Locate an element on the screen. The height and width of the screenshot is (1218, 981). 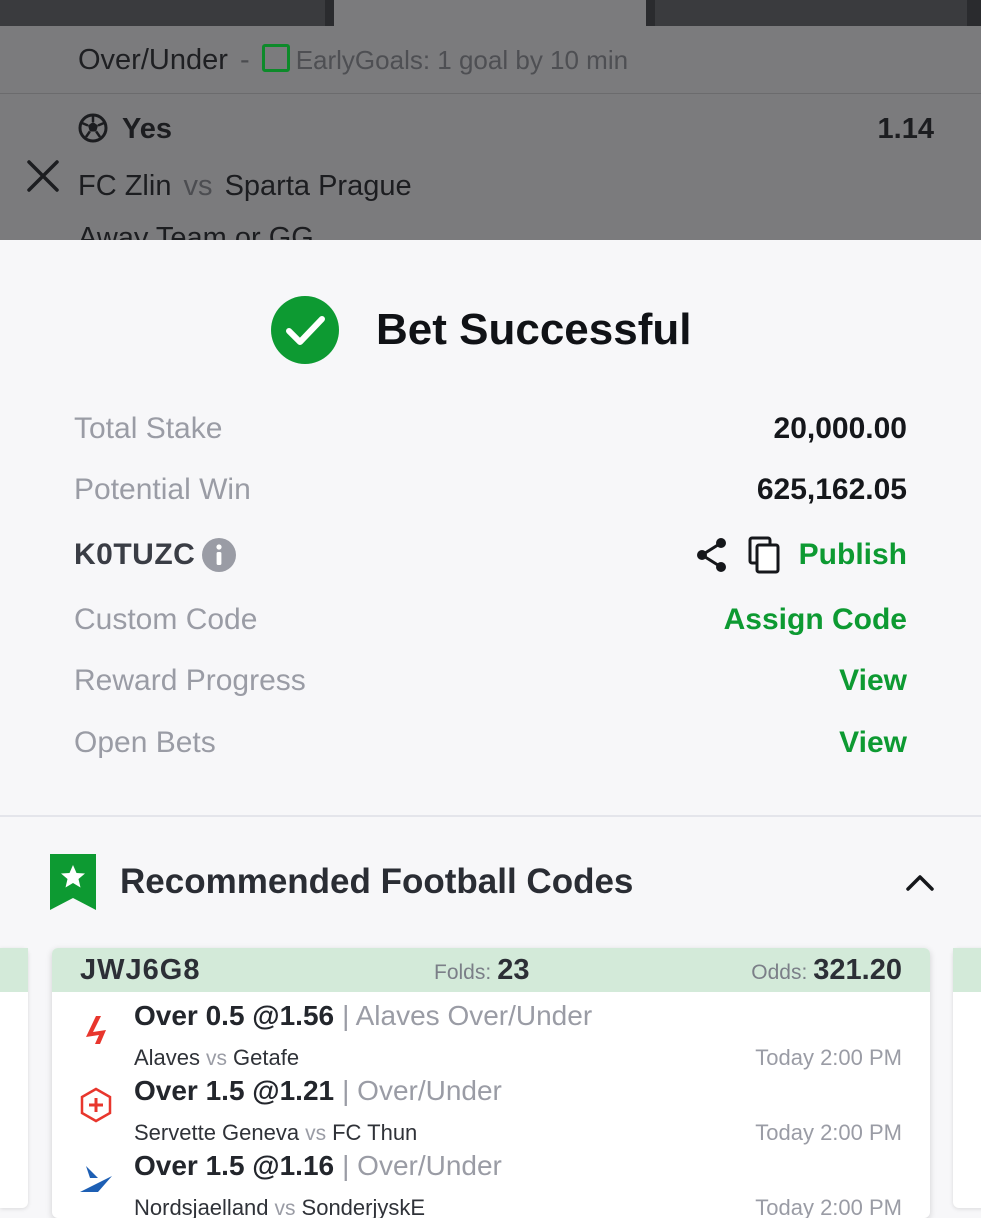
code-actions: Publish is located at coordinates (801, 555).